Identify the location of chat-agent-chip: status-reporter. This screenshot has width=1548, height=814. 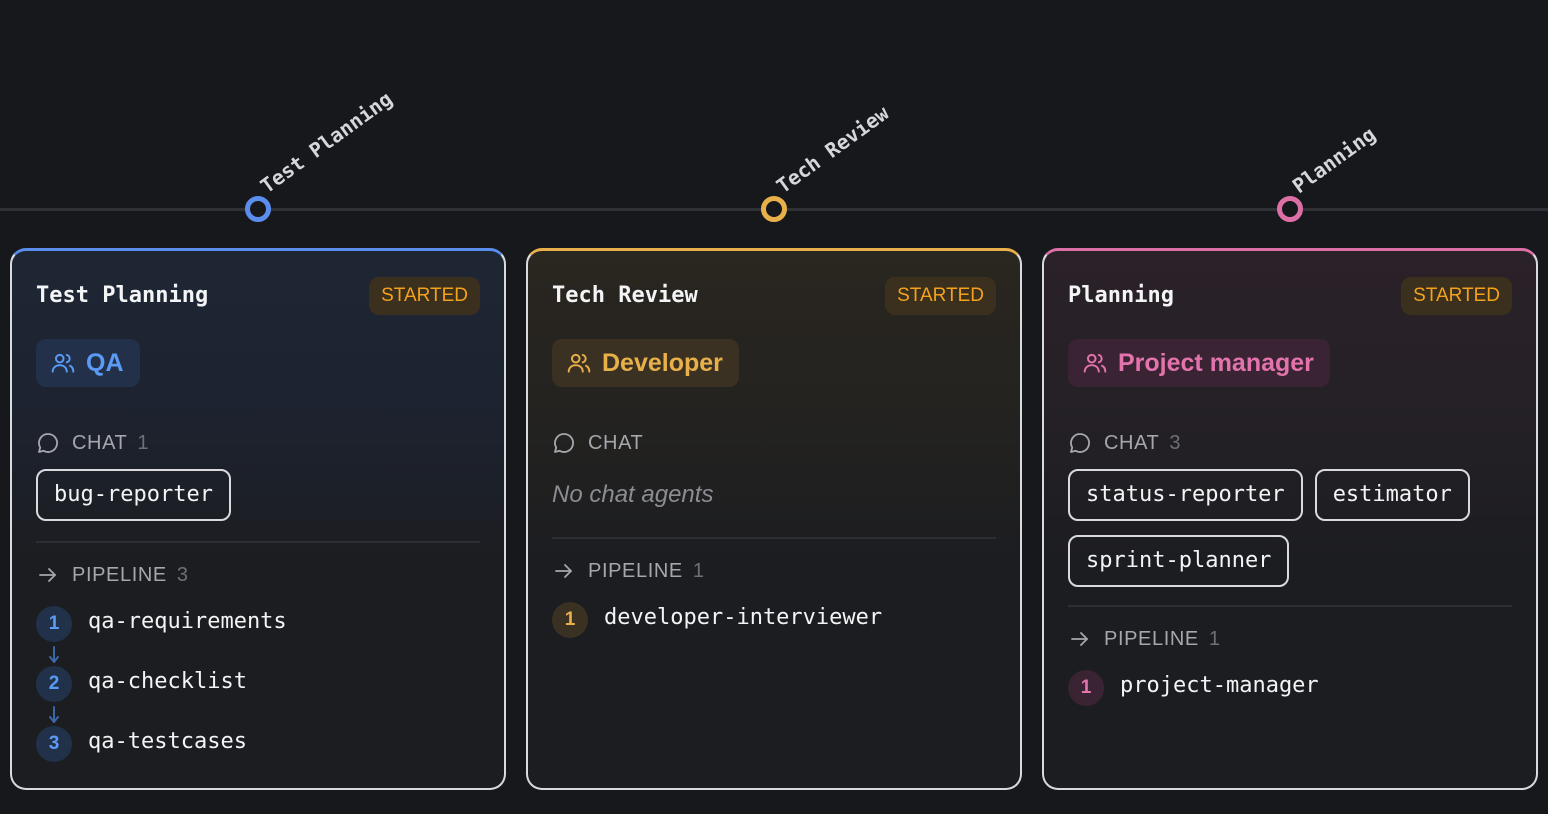
(1185, 495).